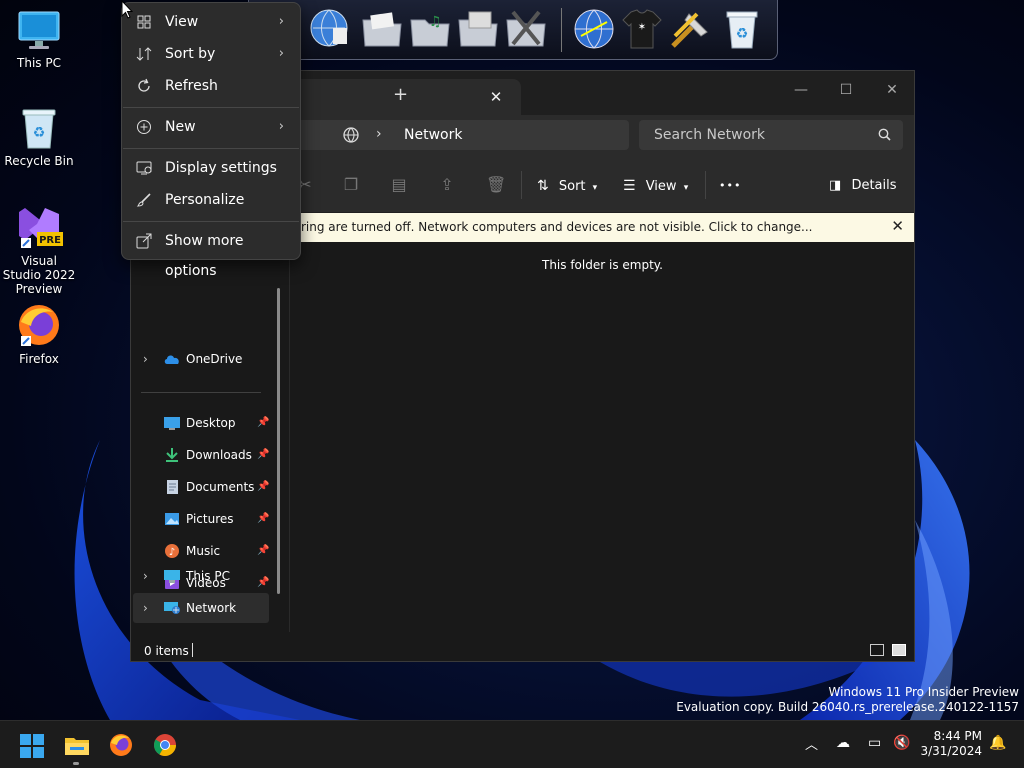 The width and height of the screenshot is (1024, 768). I want to click on search-icon, so click(884, 134).